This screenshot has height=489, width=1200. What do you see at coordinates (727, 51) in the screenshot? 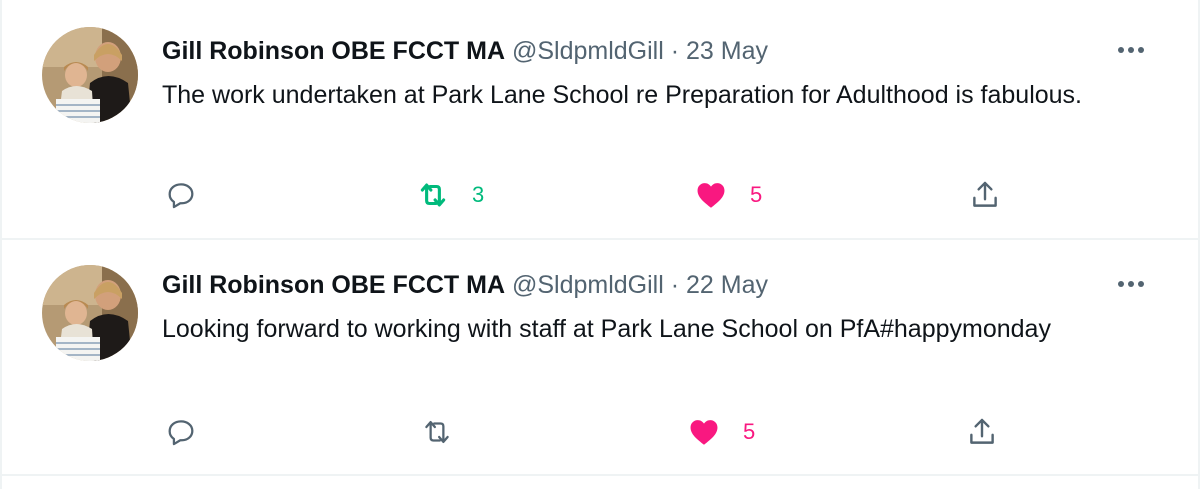
I see `tweet-date: 23 May` at bounding box center [727, 51].